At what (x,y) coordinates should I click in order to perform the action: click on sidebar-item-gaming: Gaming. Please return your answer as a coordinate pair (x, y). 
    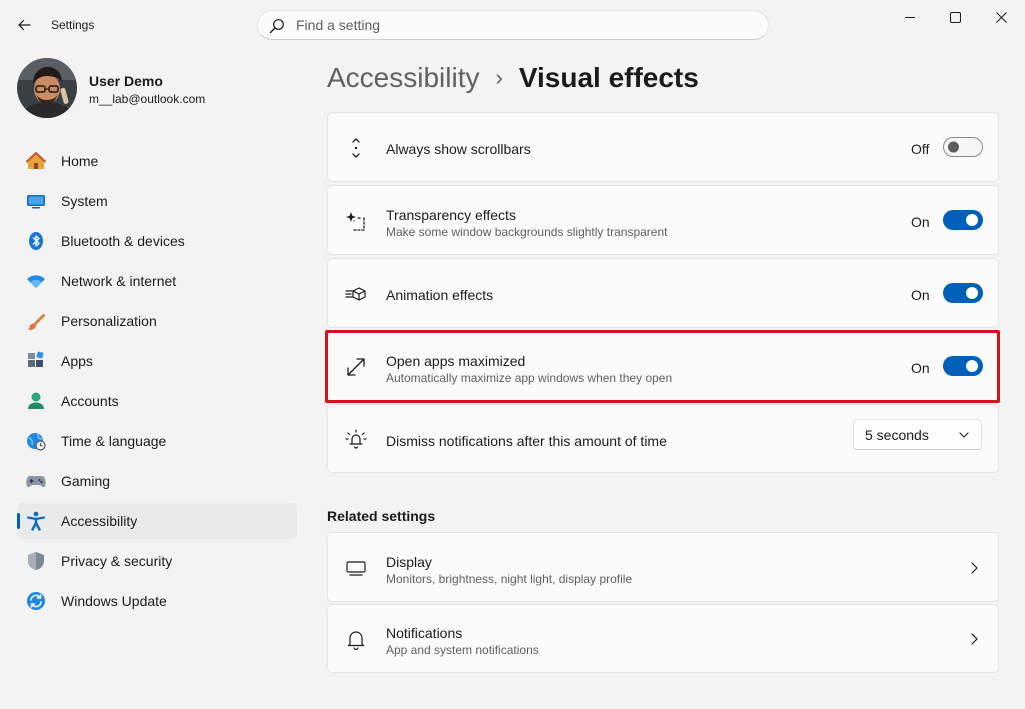
    Looking at the image, I should click on (157, 481).